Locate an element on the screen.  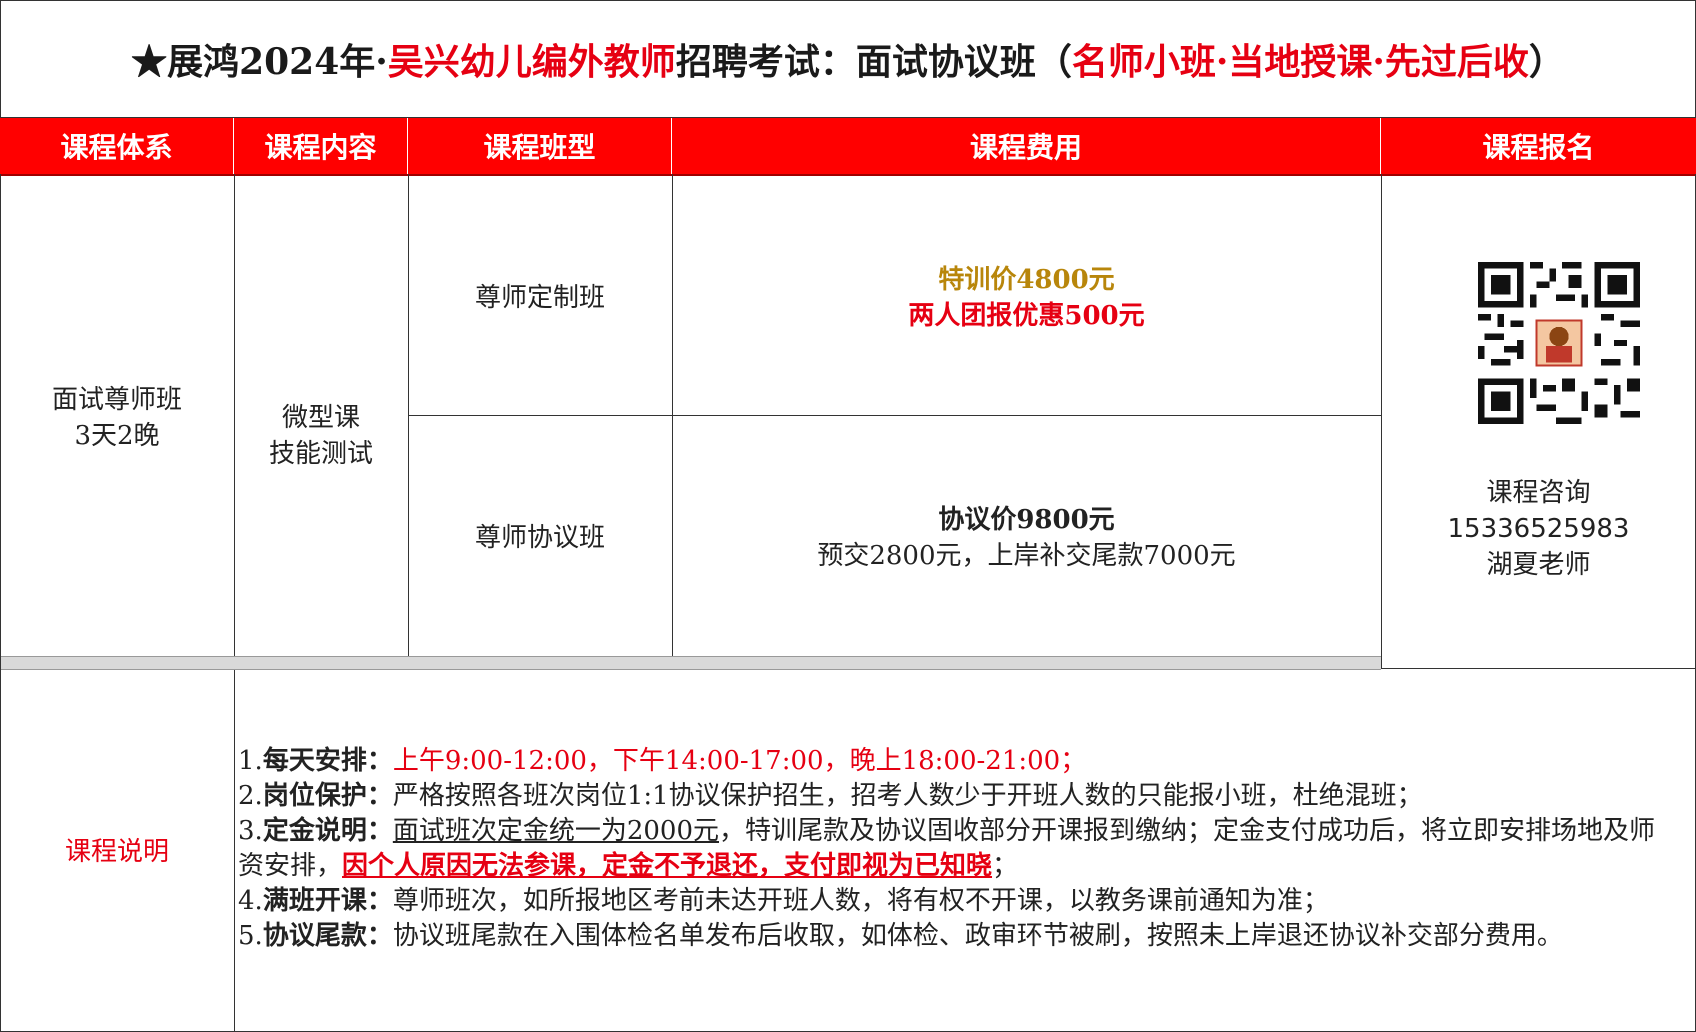
header-signup: 课程报名 is located at coordinates (1538, 147).